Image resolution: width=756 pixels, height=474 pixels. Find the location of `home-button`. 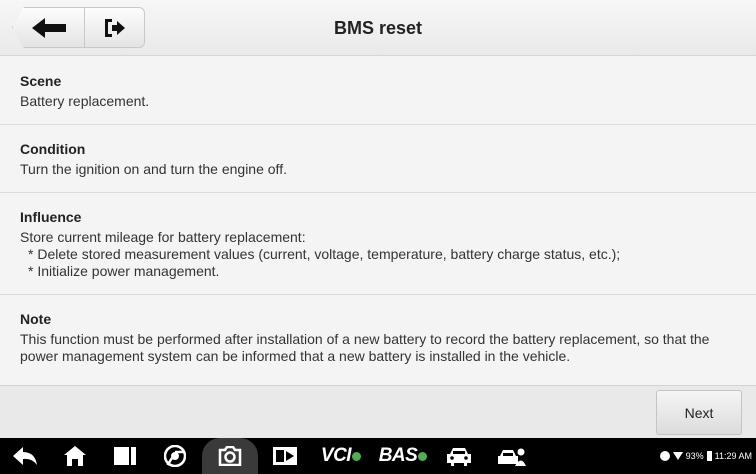

home-button is located at coordinates (75, 456).